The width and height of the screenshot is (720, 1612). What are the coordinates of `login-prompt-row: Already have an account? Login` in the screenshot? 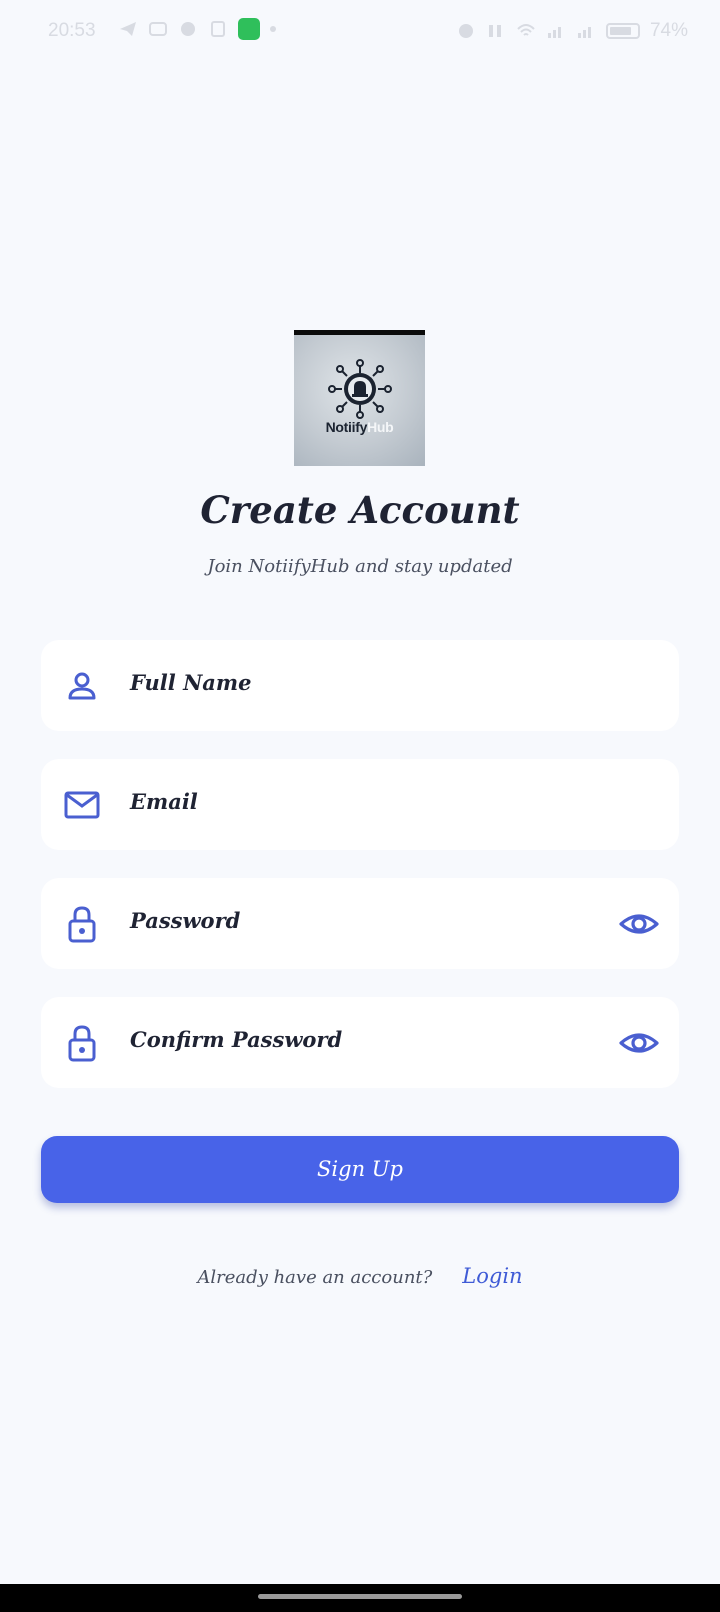 It's located at (360, 1276).